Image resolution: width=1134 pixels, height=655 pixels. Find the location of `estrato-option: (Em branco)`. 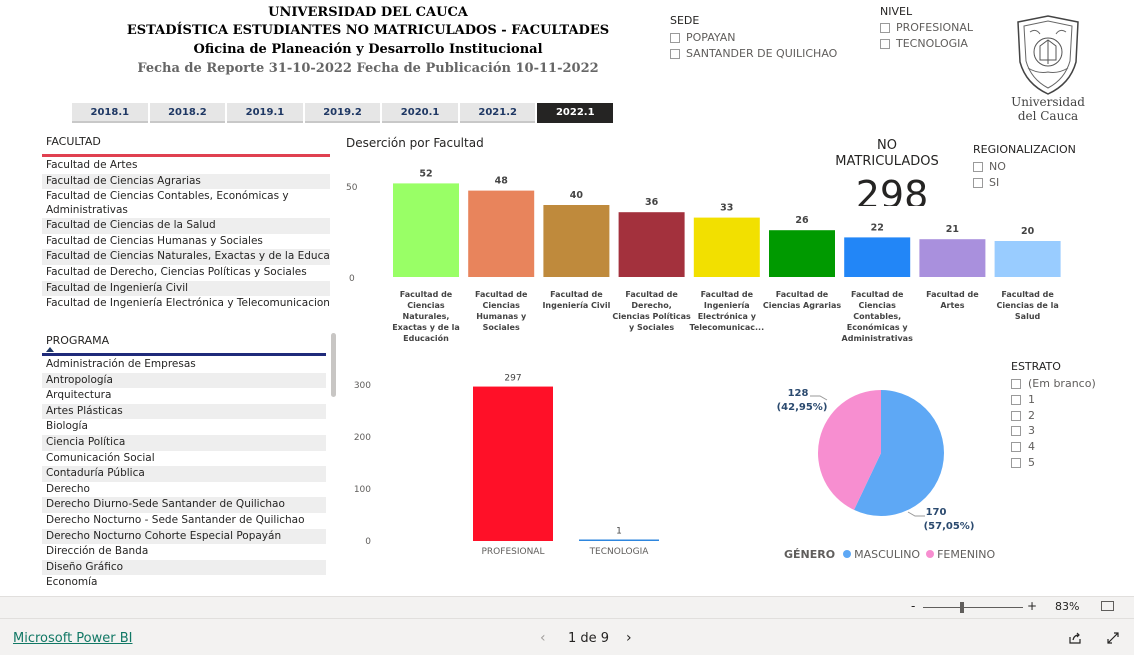

estrato-option: (Em branco) is located at coordinates (1053, 383).